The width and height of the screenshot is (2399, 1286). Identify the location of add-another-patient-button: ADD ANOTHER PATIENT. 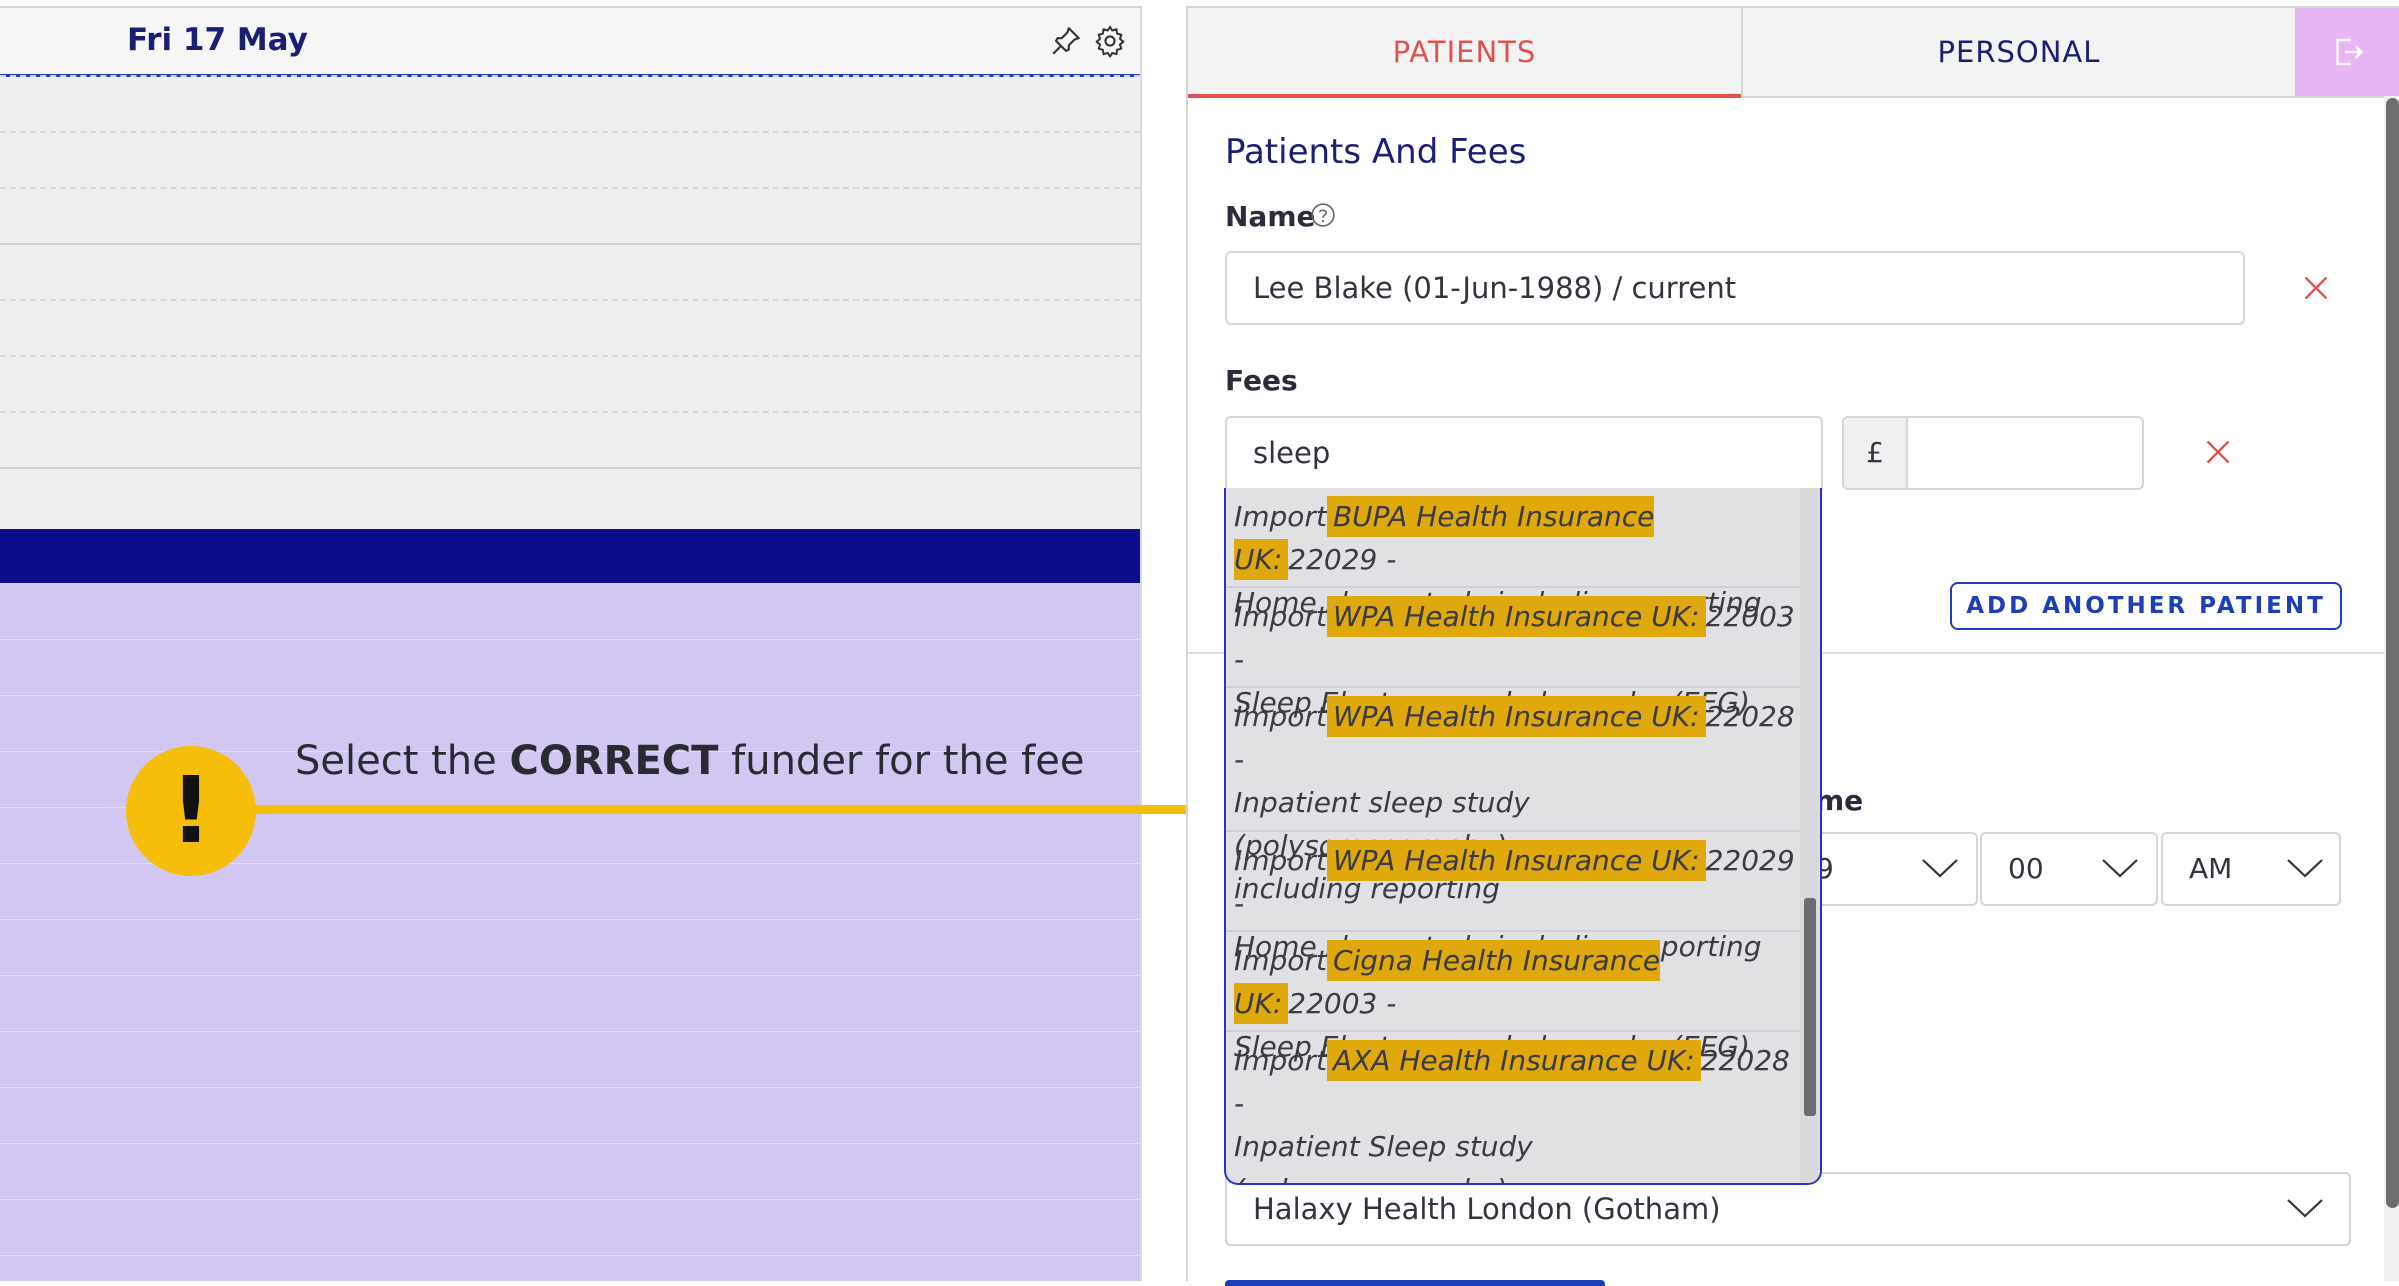
(2146, 606).